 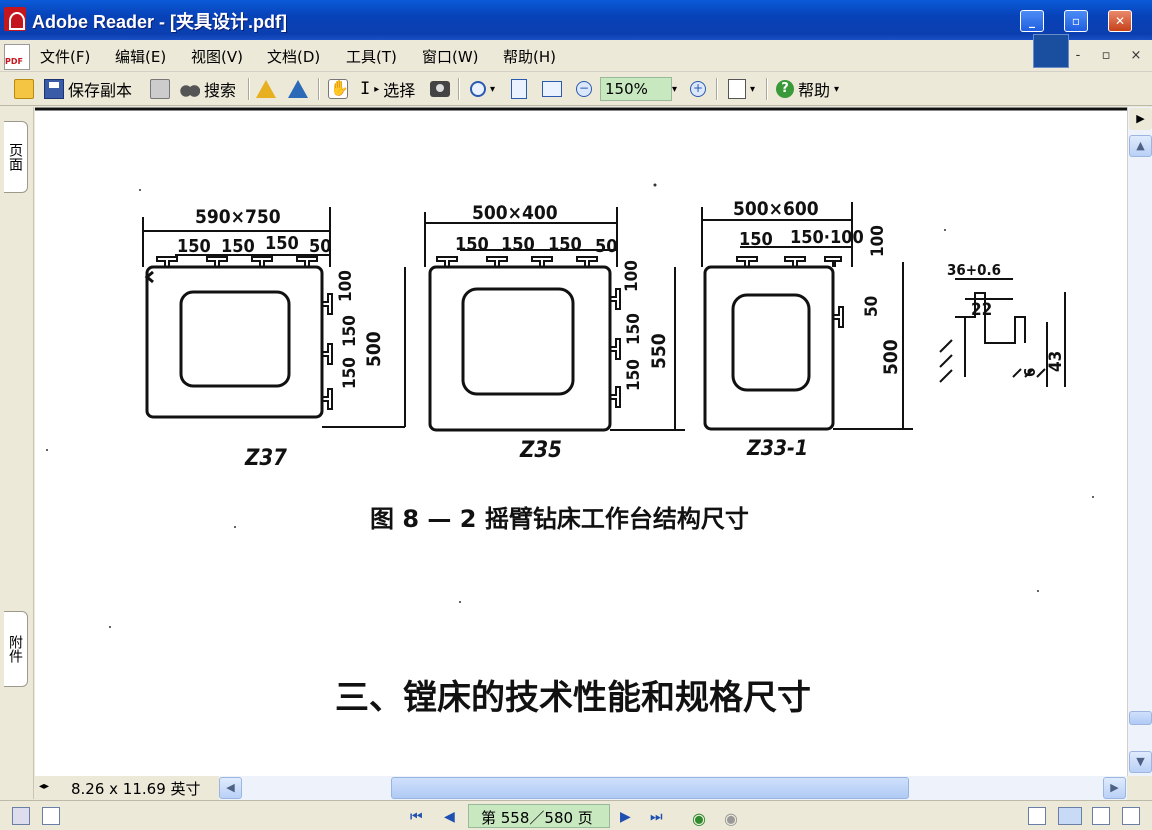 What do you see at coordinates (1076, 21) in the screenshot?
I see `restore-button: ▫` at bounding box center [1076, 21].